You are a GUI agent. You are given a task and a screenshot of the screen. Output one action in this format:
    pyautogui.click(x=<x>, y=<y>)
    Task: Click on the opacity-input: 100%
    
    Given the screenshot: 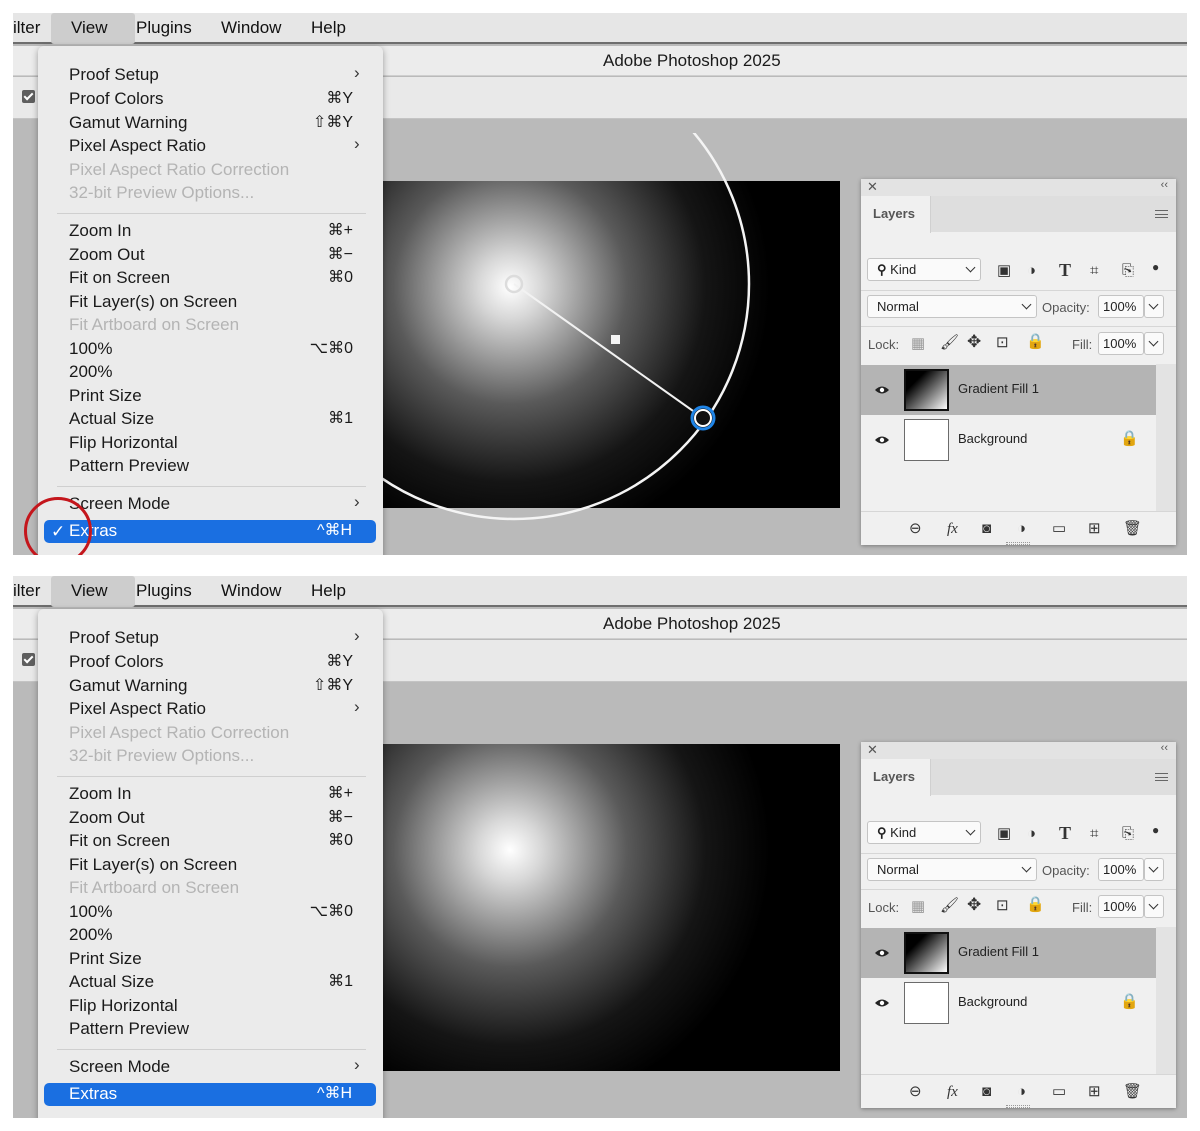 What is the action you would take?
    pyautogui.click(x=1121, y=306)
    